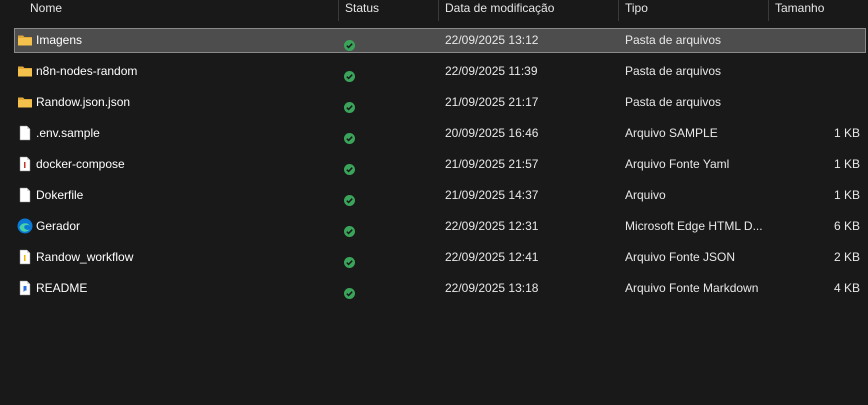  I want to click on file-type: Arquivo Fonte Markdown, so click(692, 288).